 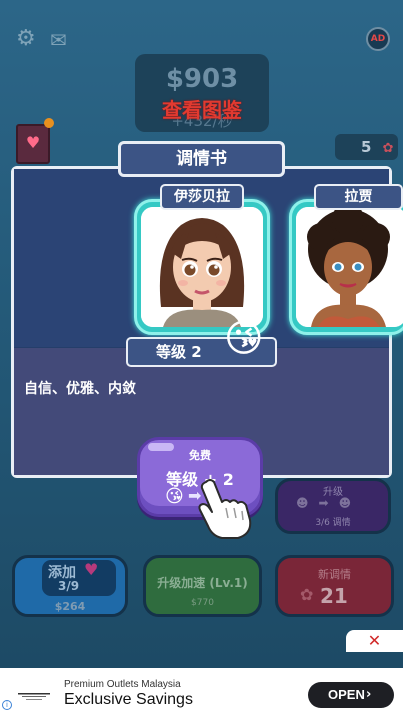 What do you see at coordinates (201, 159) in the screenshot?
I see `panel-title: 调情书` at bounding box center [201, 159].